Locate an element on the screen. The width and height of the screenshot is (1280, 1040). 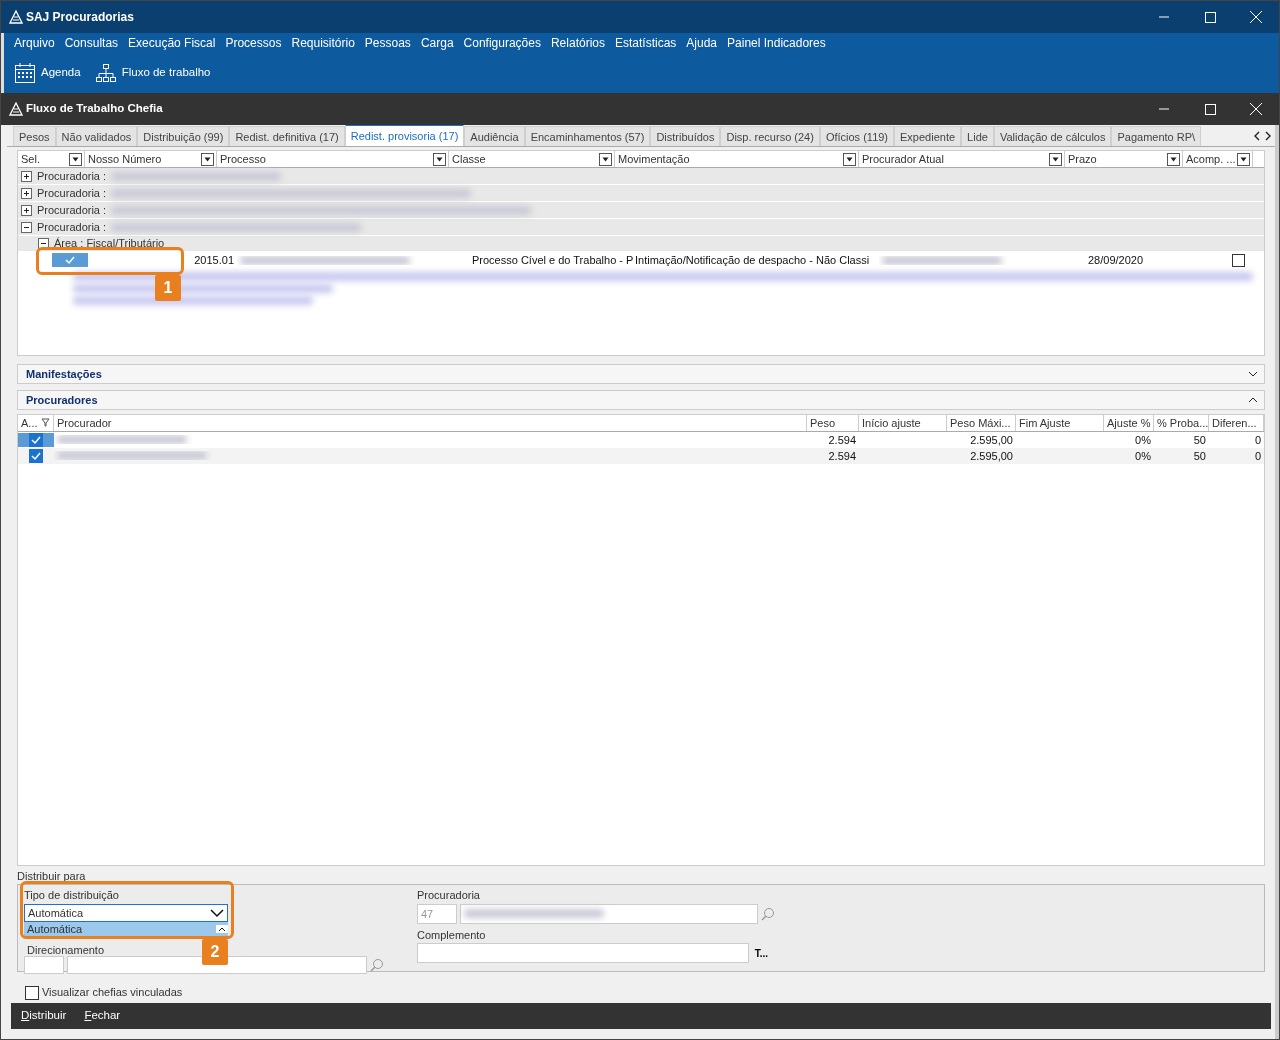
table-cell-text: Intimação/Notificação de despacho - Não Classi is located at coordinates (752, 260).